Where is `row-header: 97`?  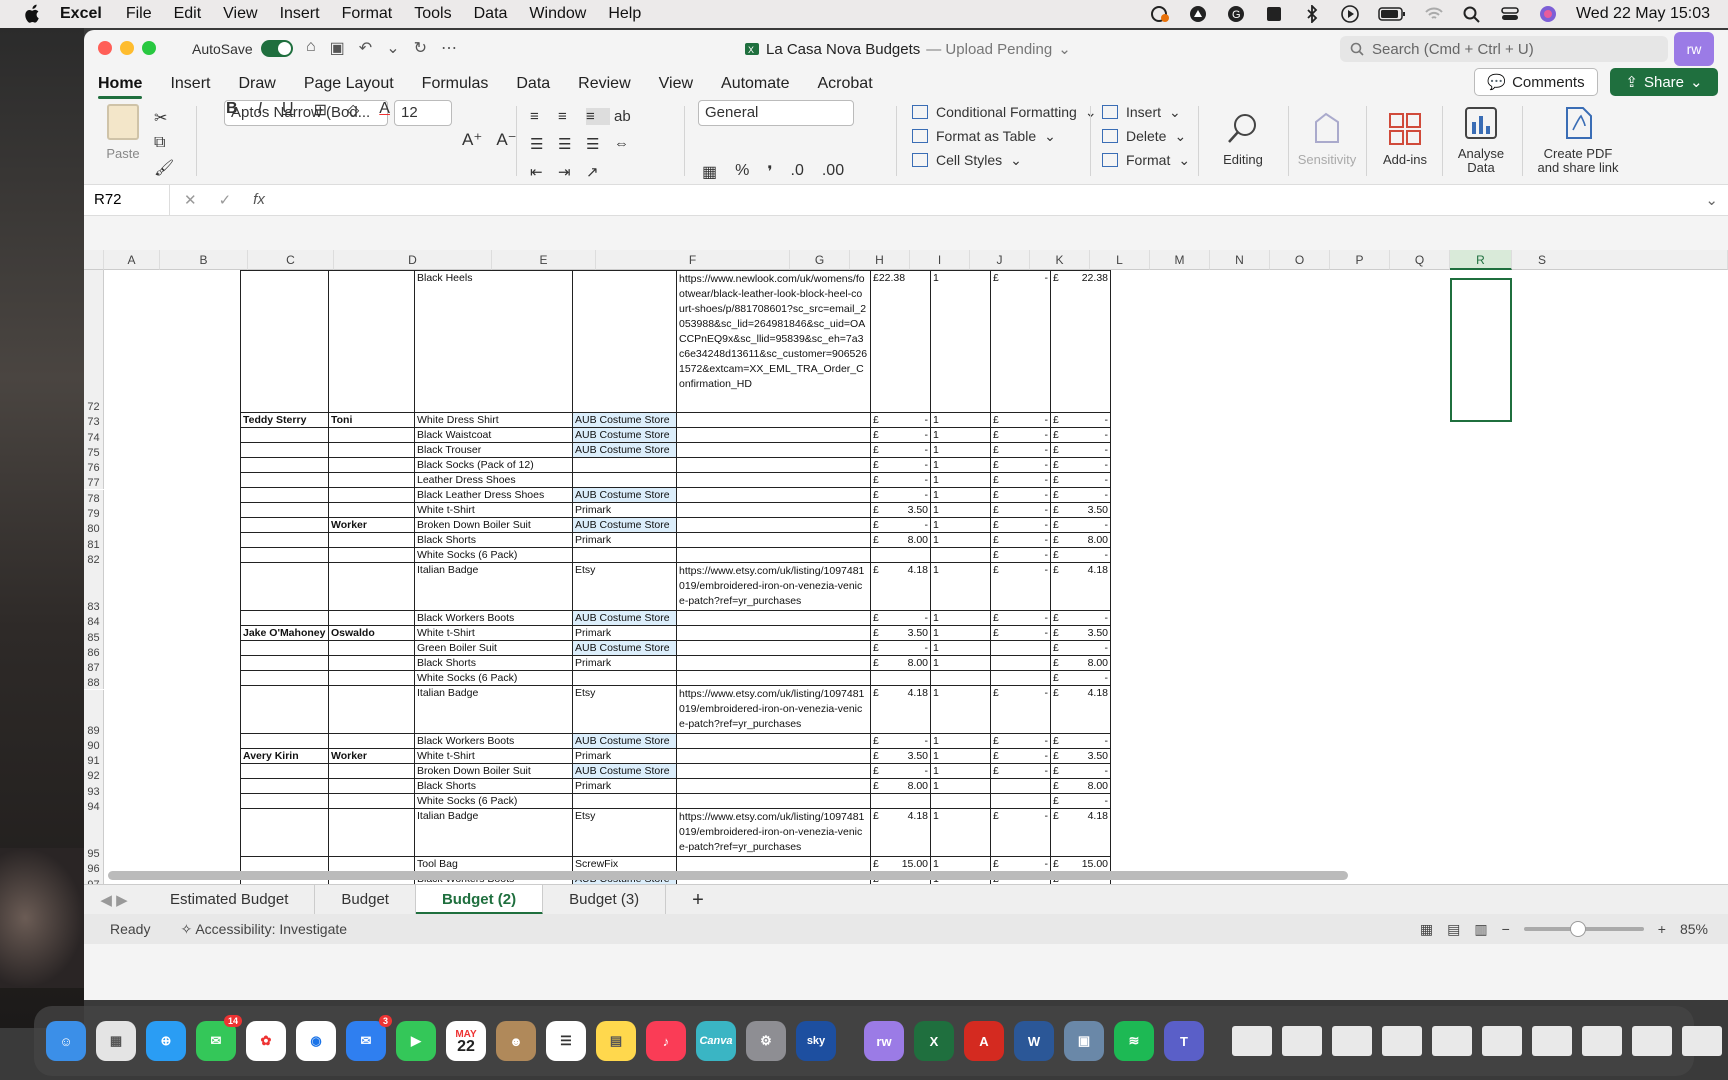 row-header: 97 is located at coordinates (94, 879).